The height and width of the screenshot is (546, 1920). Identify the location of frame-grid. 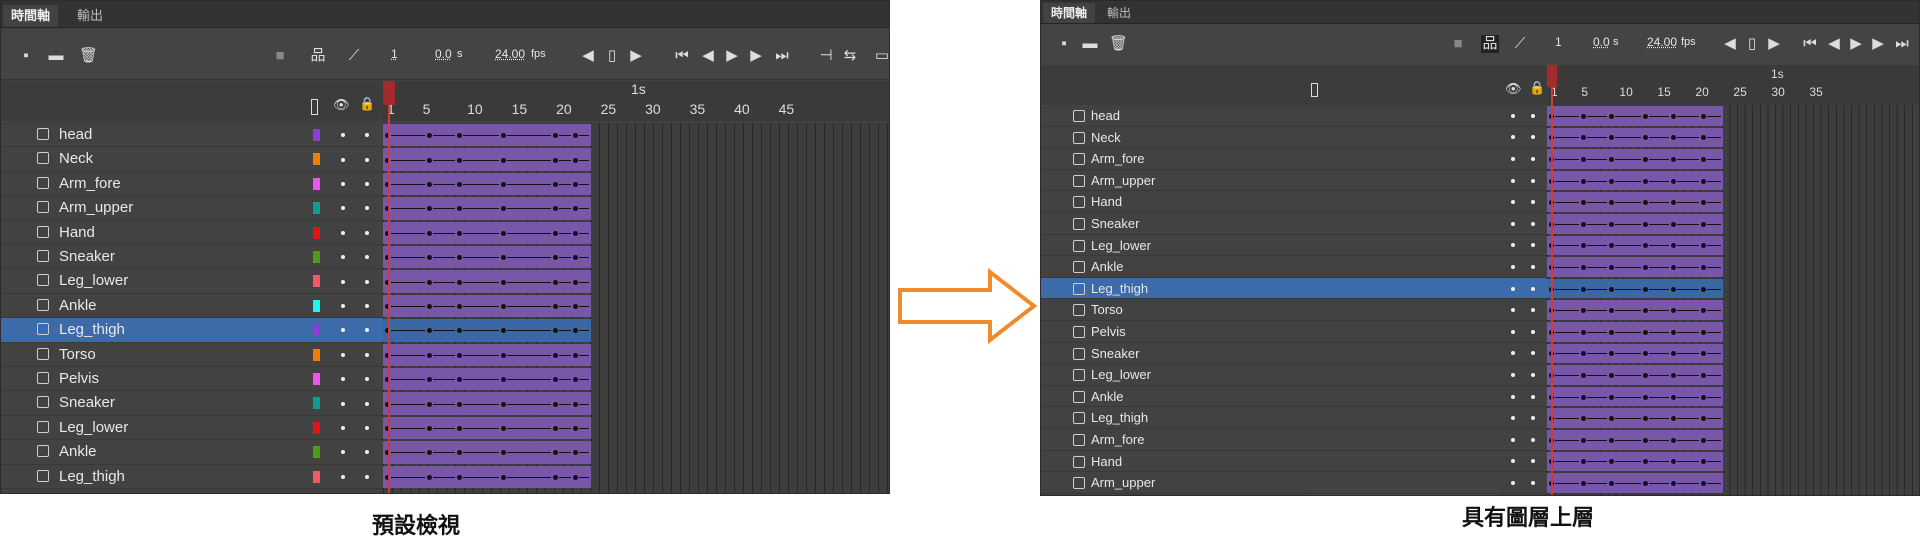
(1733, 300).